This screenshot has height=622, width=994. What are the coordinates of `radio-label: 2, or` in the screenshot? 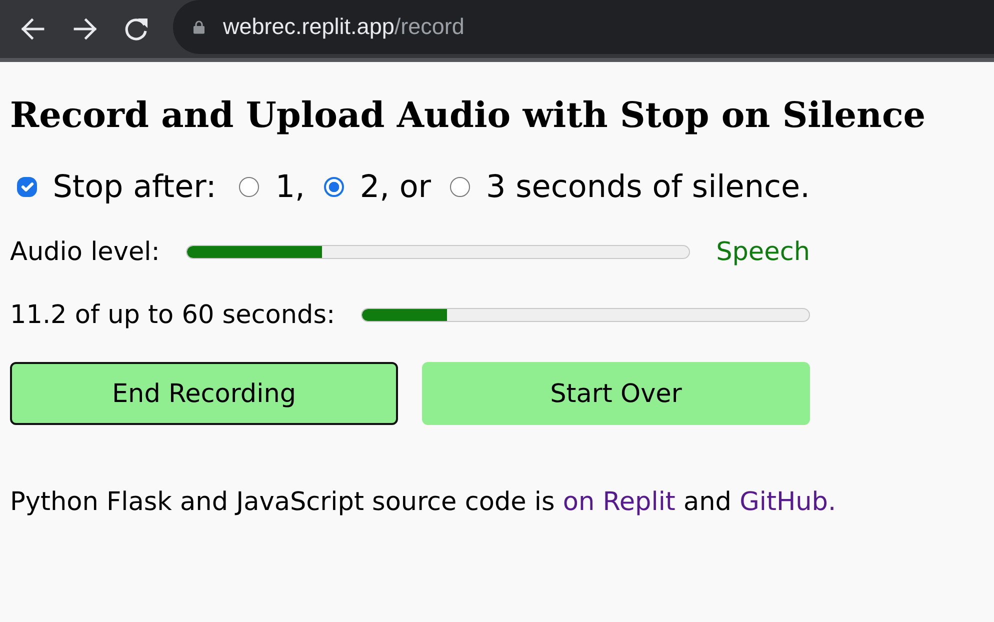 It's located at (396, 187).